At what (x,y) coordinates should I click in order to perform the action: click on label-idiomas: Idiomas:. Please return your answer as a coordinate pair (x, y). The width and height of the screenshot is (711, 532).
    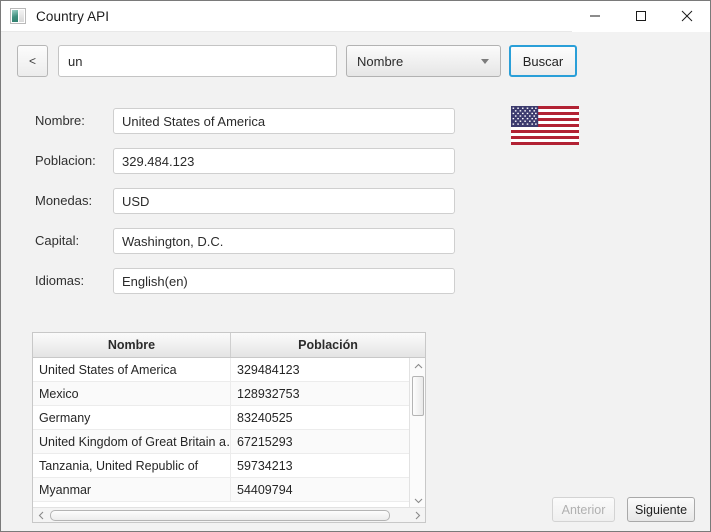
    Looking at the image, I should click on (60, 280).